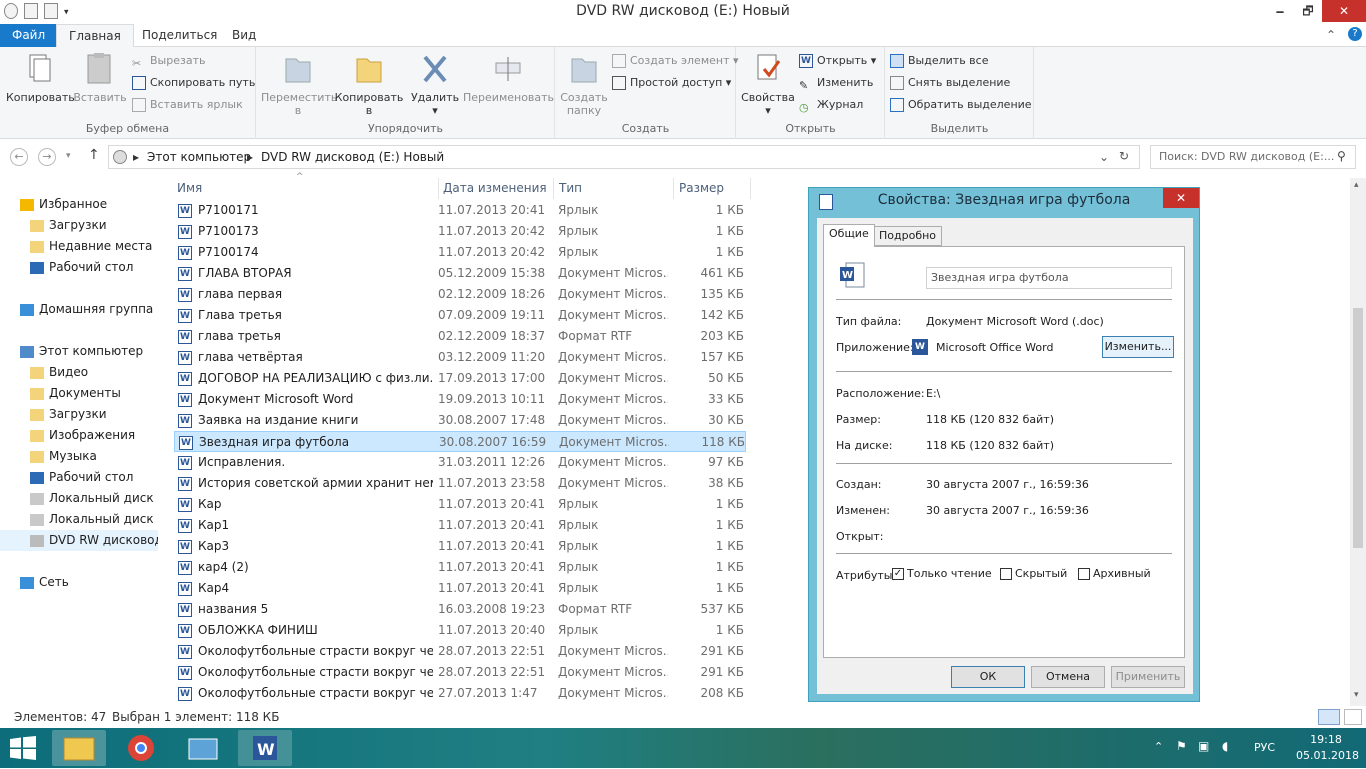 This screenshot has width=1366, height=769. Describe the element at coordinates (849, 235) in the screenshot. I see `tab-general: Общие` at that location.